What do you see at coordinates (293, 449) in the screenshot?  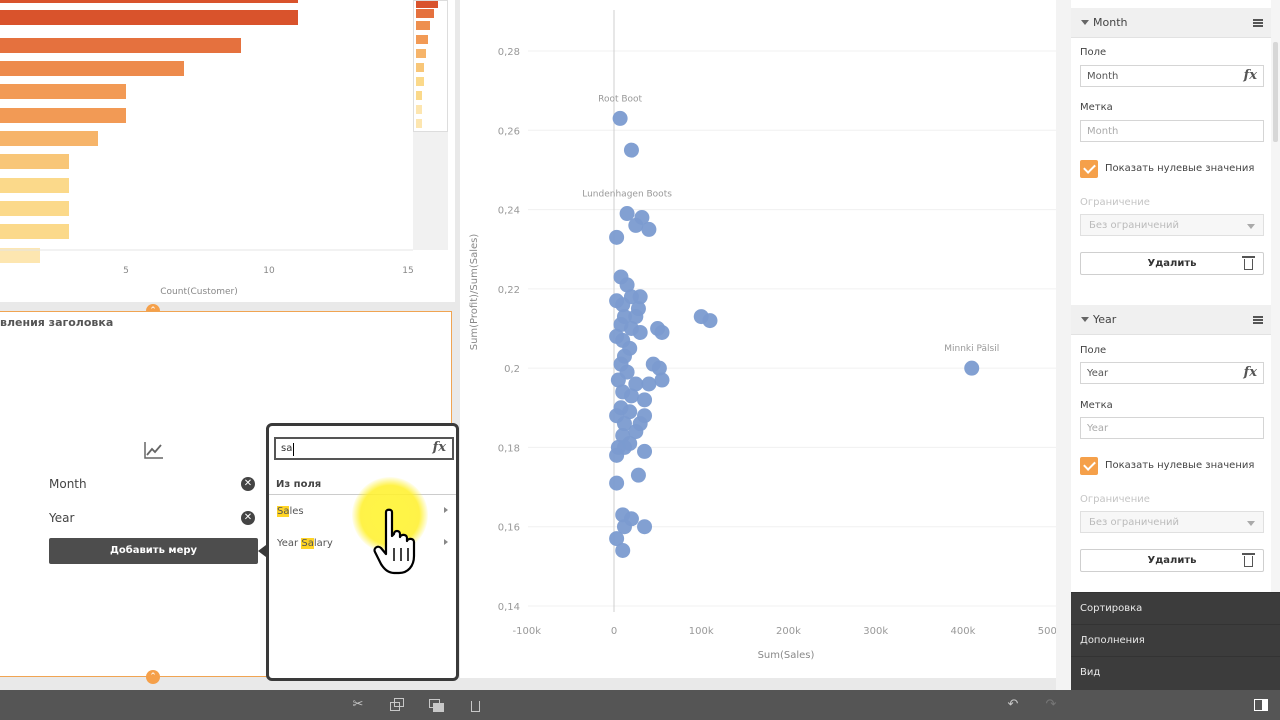 I see `text-caret` at bounding box center [293, 449].